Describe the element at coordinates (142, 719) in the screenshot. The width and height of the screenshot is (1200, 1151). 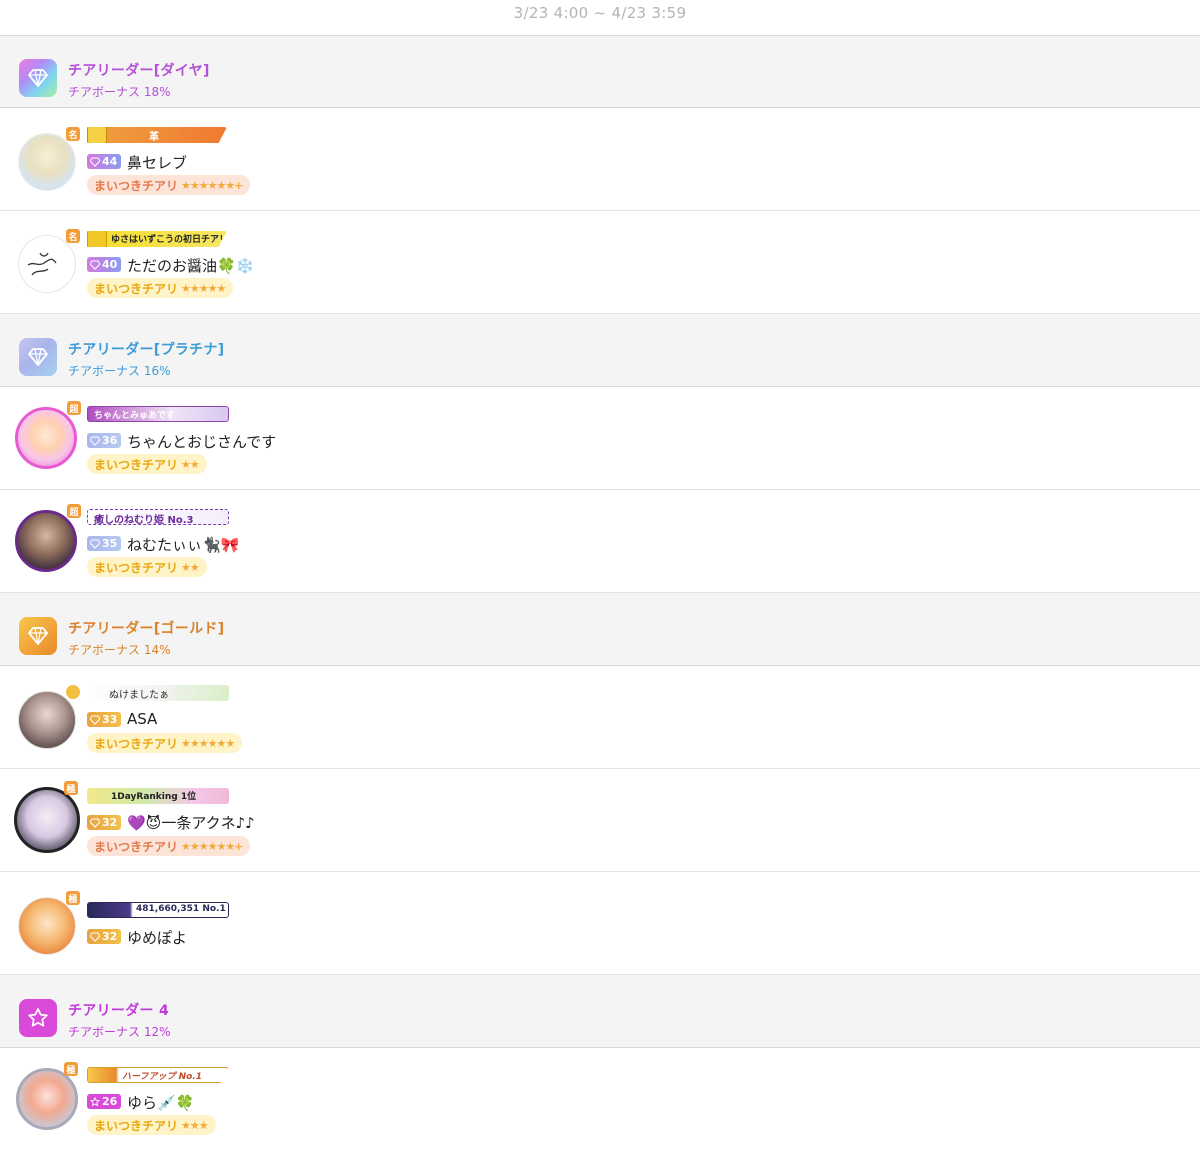
I see `user-name: ASA` at that location.